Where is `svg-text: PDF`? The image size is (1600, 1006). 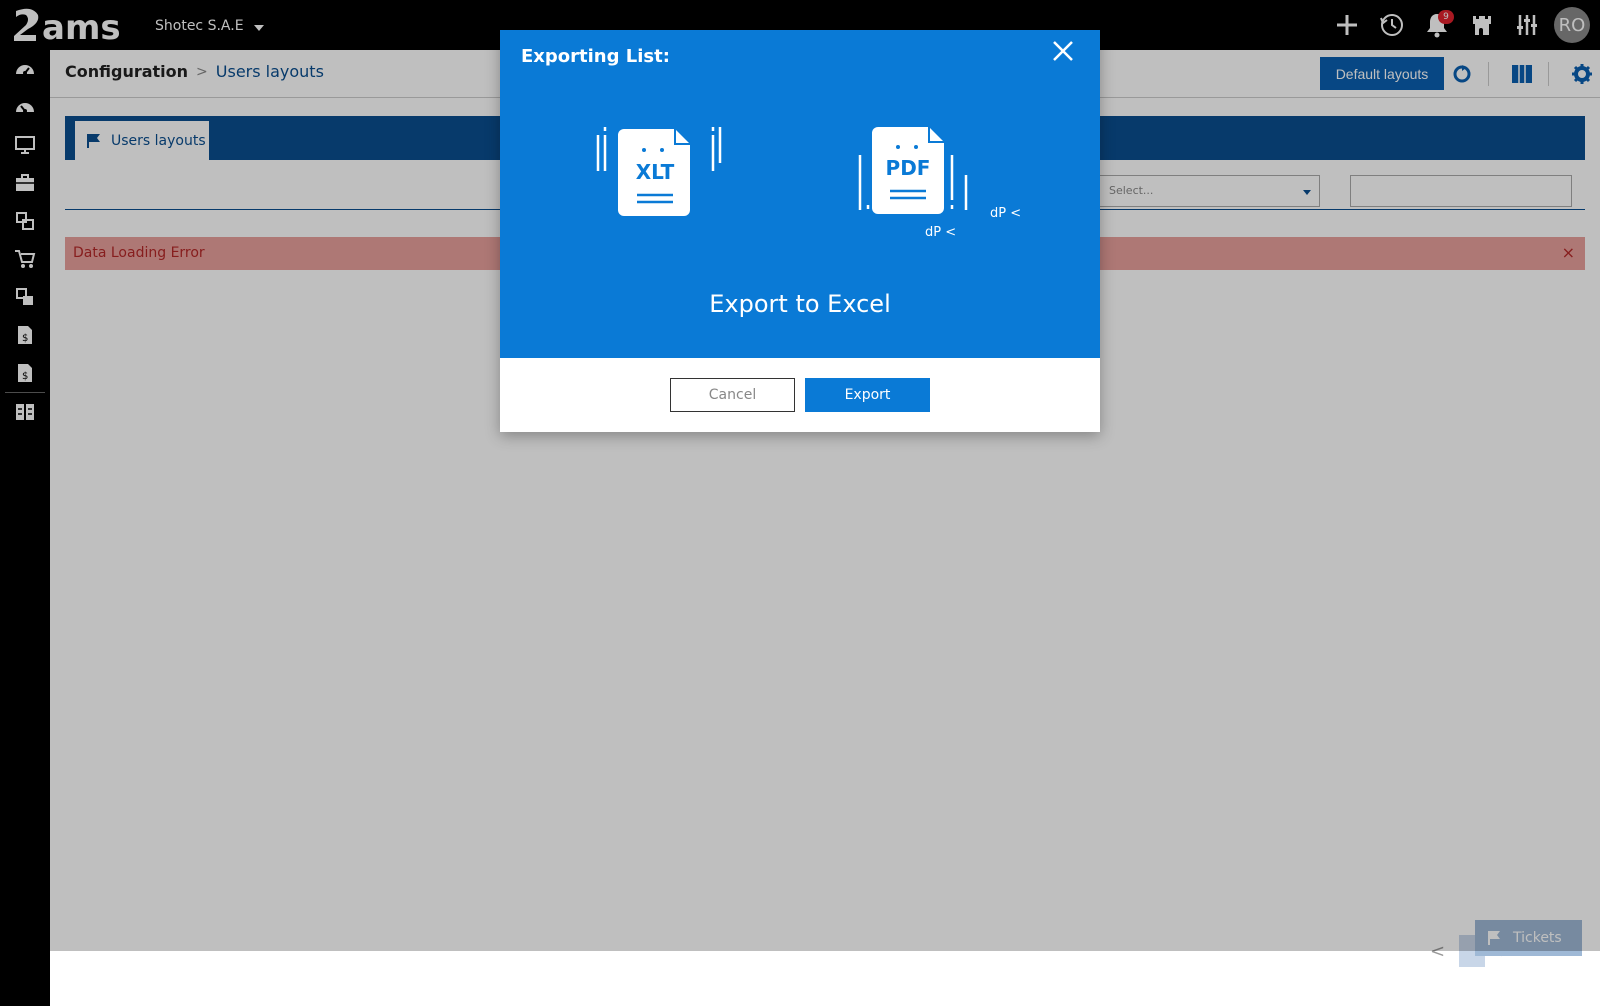 svg-text: PDF is located at coordinates (908, 168).